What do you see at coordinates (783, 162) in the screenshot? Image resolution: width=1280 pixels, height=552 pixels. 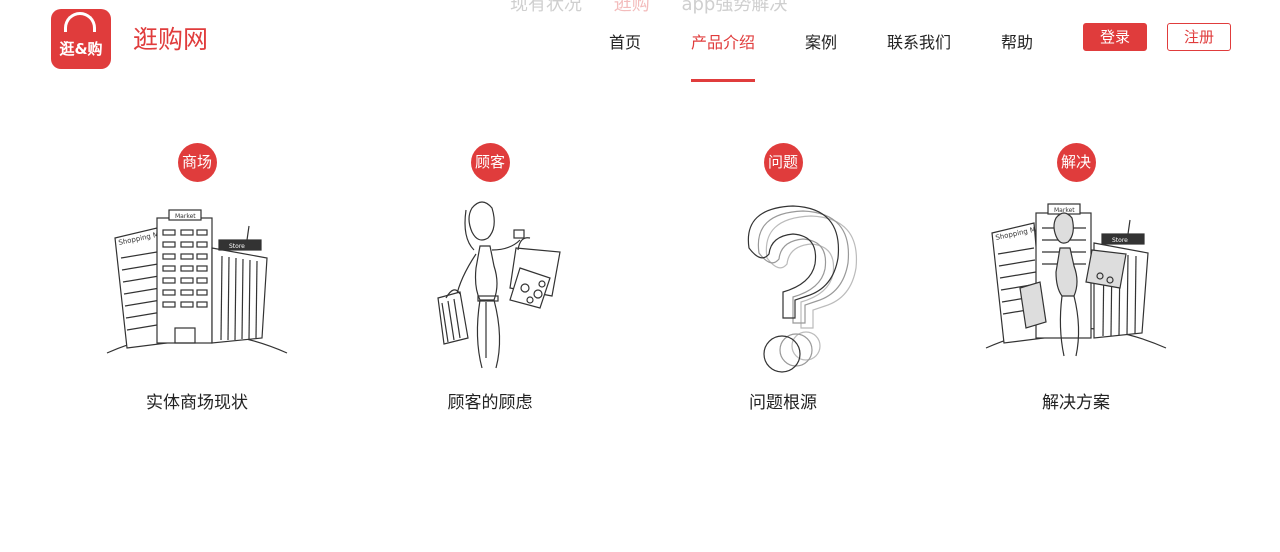 I see `card-badge: 问题` at bounding box center [783, 162].